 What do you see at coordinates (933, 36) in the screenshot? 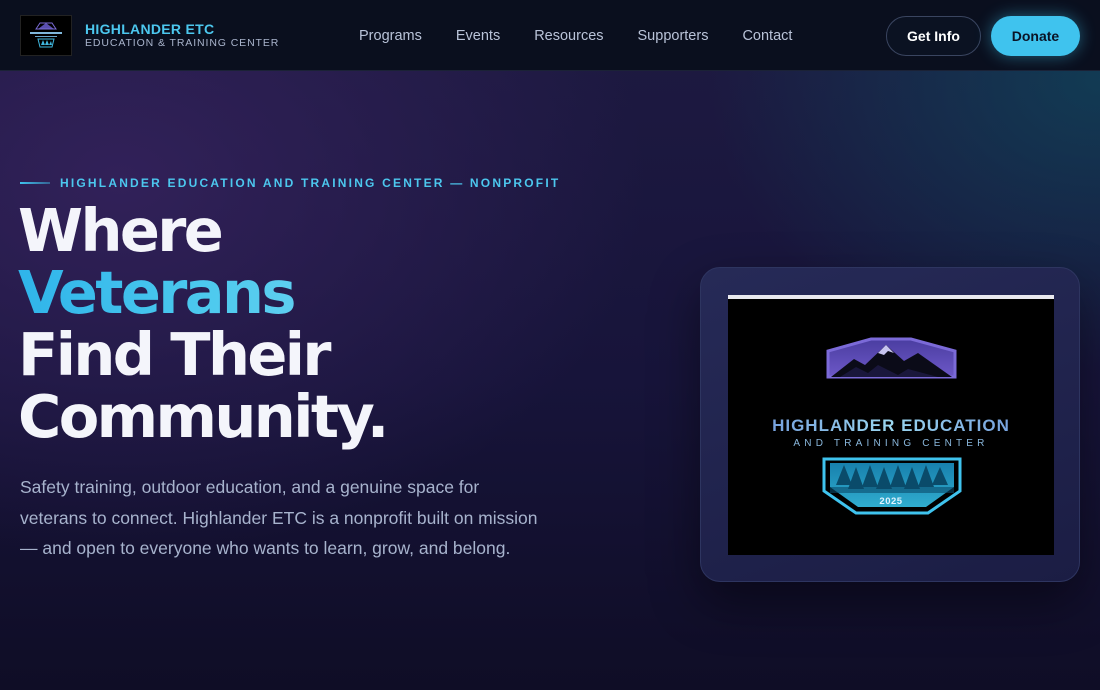
I see `get-info-button: Get Info` at bounding box center [933, 36].